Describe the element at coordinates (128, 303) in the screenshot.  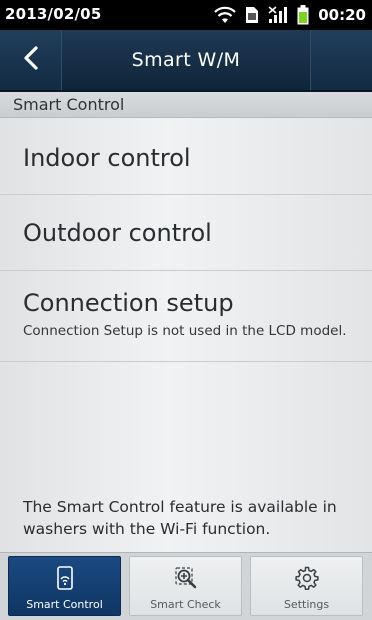
I see `connection-setup-label: Connection setup` at that location.